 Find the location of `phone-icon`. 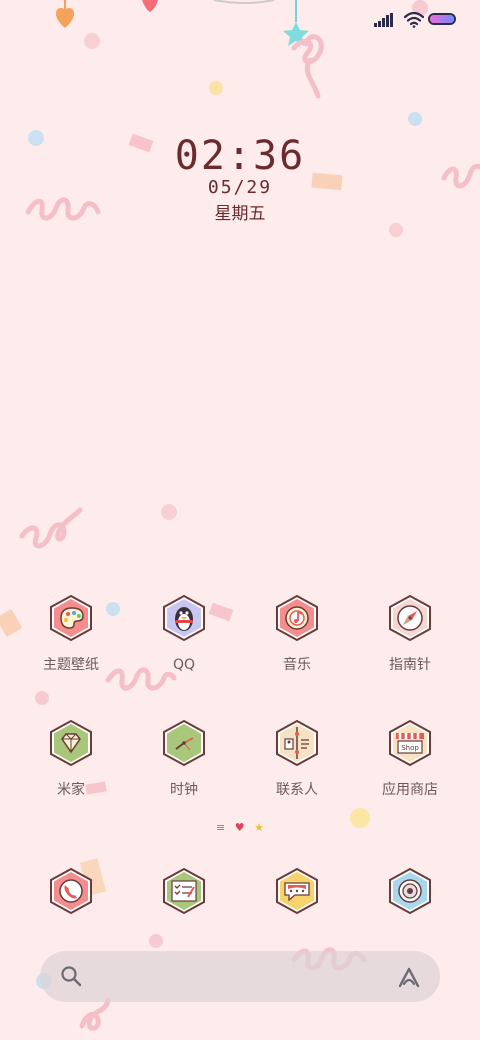

phone-icon is located at coordinates (71, 891).